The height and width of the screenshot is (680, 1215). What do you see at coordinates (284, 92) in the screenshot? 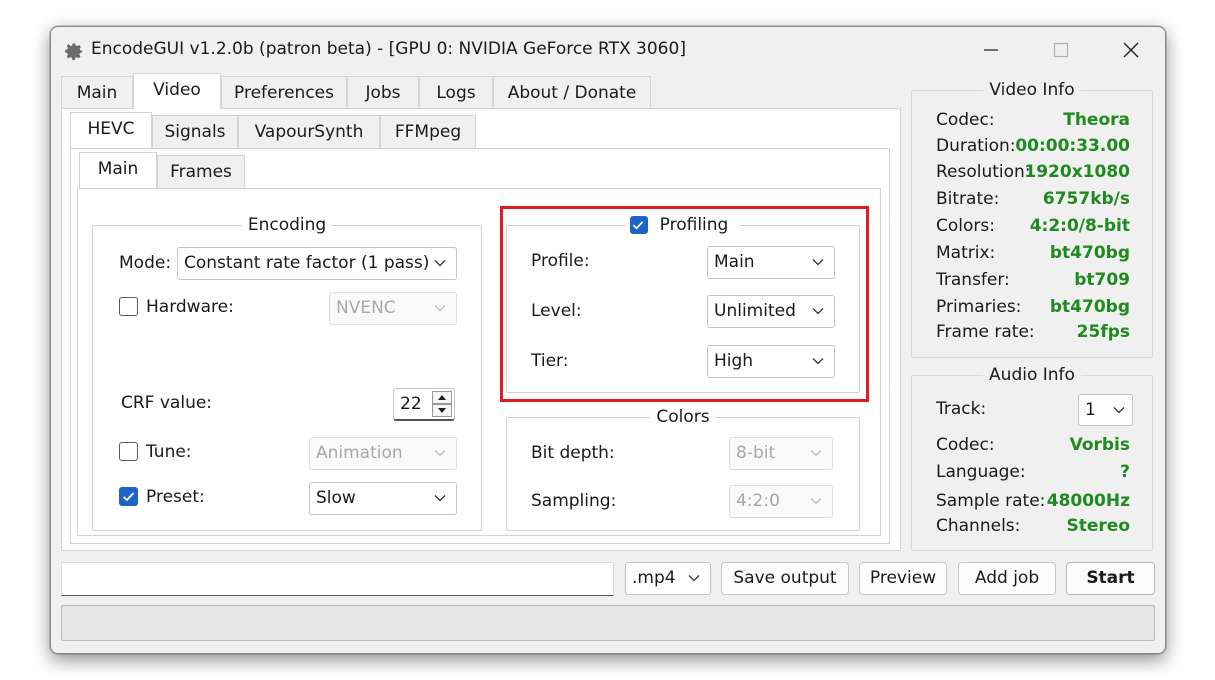
I see `tab-preferences: Preferences` at bounding box center [284, 92].